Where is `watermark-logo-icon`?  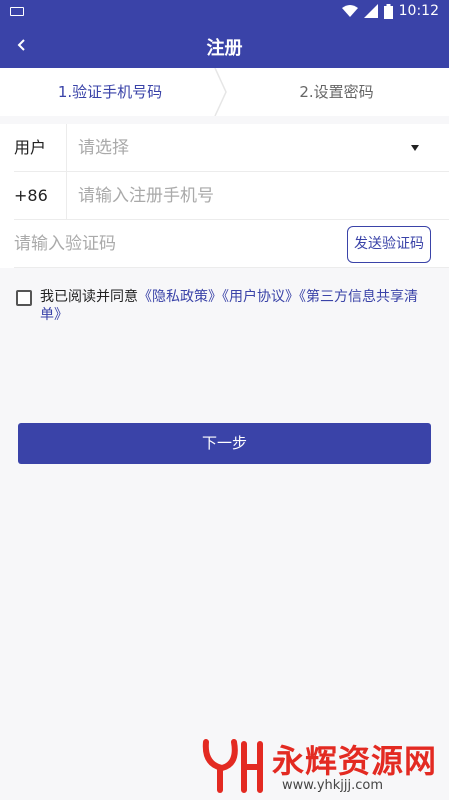
watermark-logo-icon is located at coordinates (232, 766).